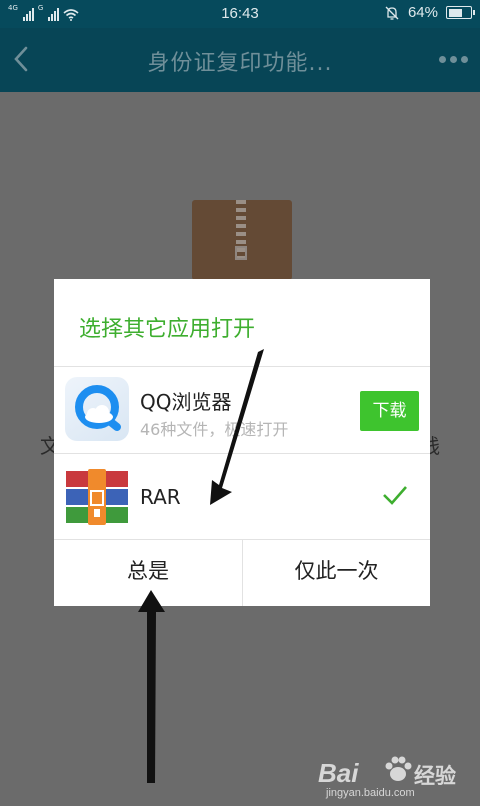  Describe the element at coordinates (160, 497) in the screenshot. I see `app-name-rar: RAR` at that location.